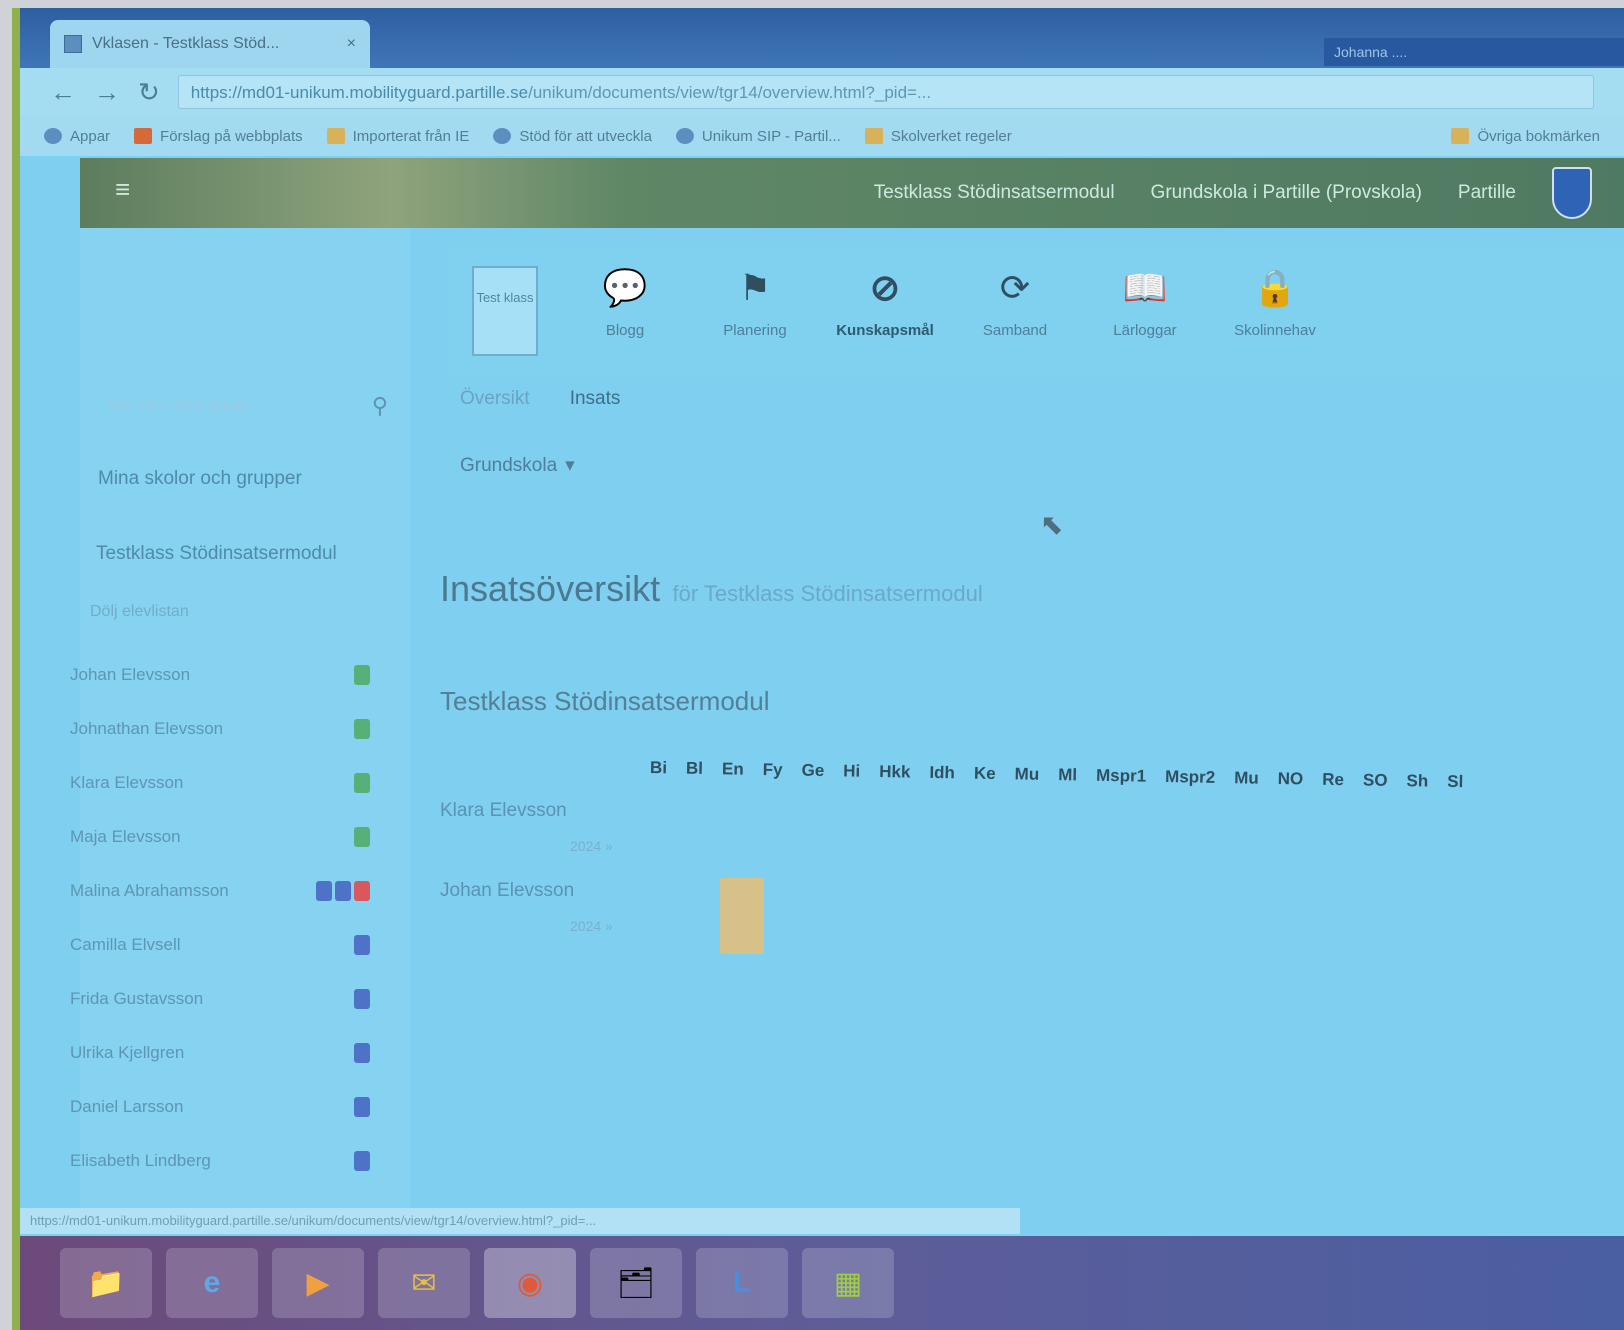 The height and width of the screenshot is (1330, 1624). I want to click on file-explorer-icon: 📁, so click(106, 1283).